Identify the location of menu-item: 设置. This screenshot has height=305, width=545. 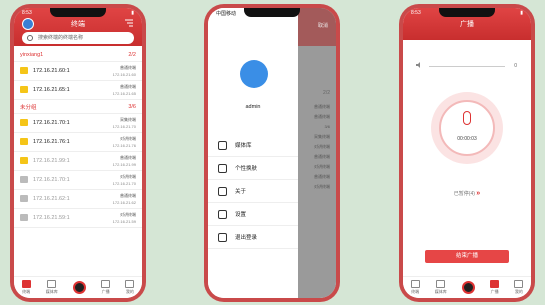
(253, 214).